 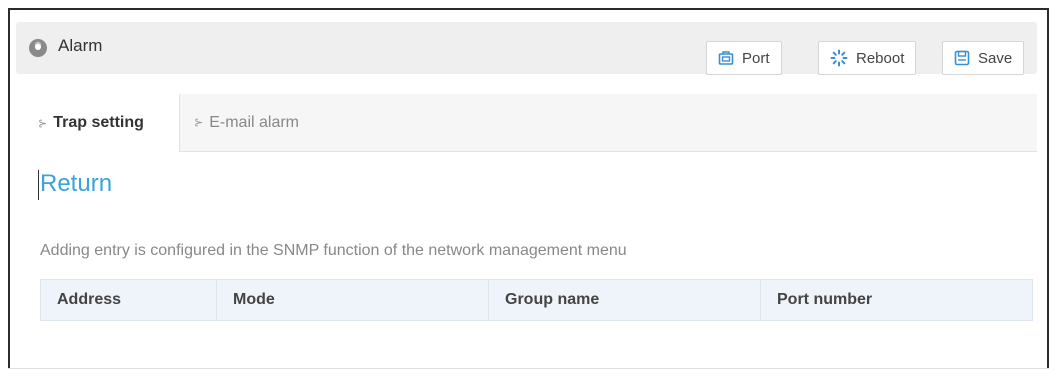 I want to click on page-title: Alarm, so click(x=80, y=45).